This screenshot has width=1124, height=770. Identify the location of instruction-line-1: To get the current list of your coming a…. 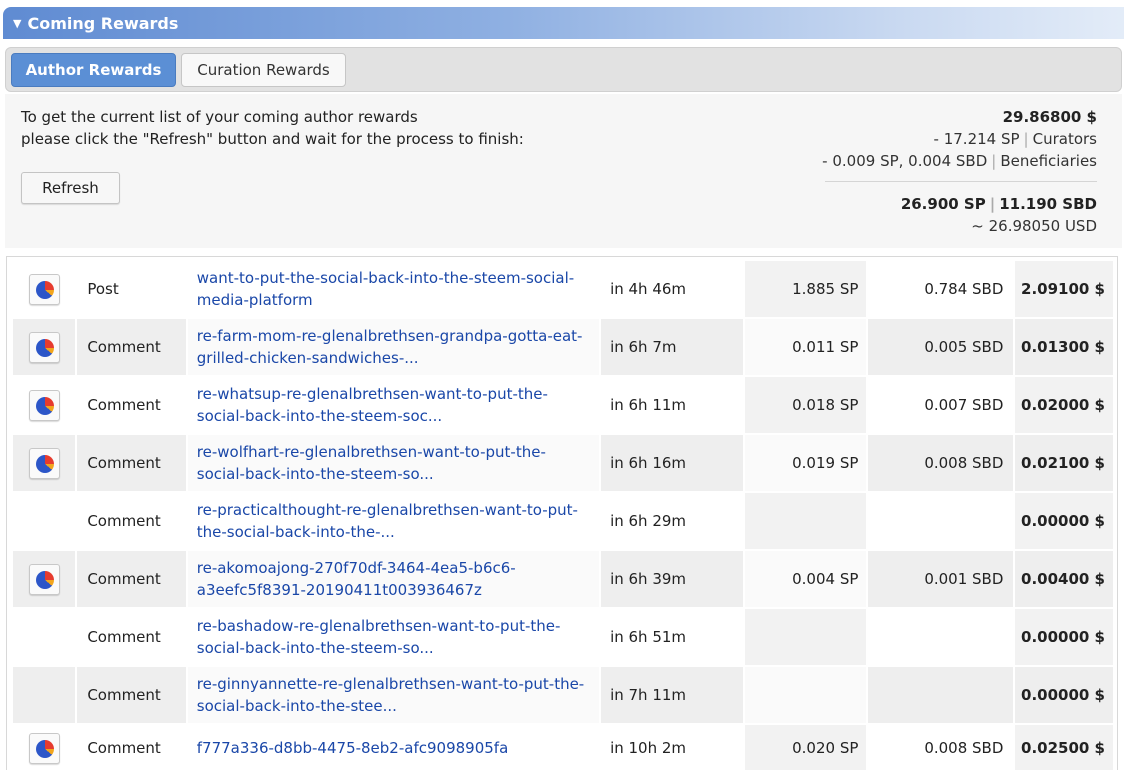
(219, 117).